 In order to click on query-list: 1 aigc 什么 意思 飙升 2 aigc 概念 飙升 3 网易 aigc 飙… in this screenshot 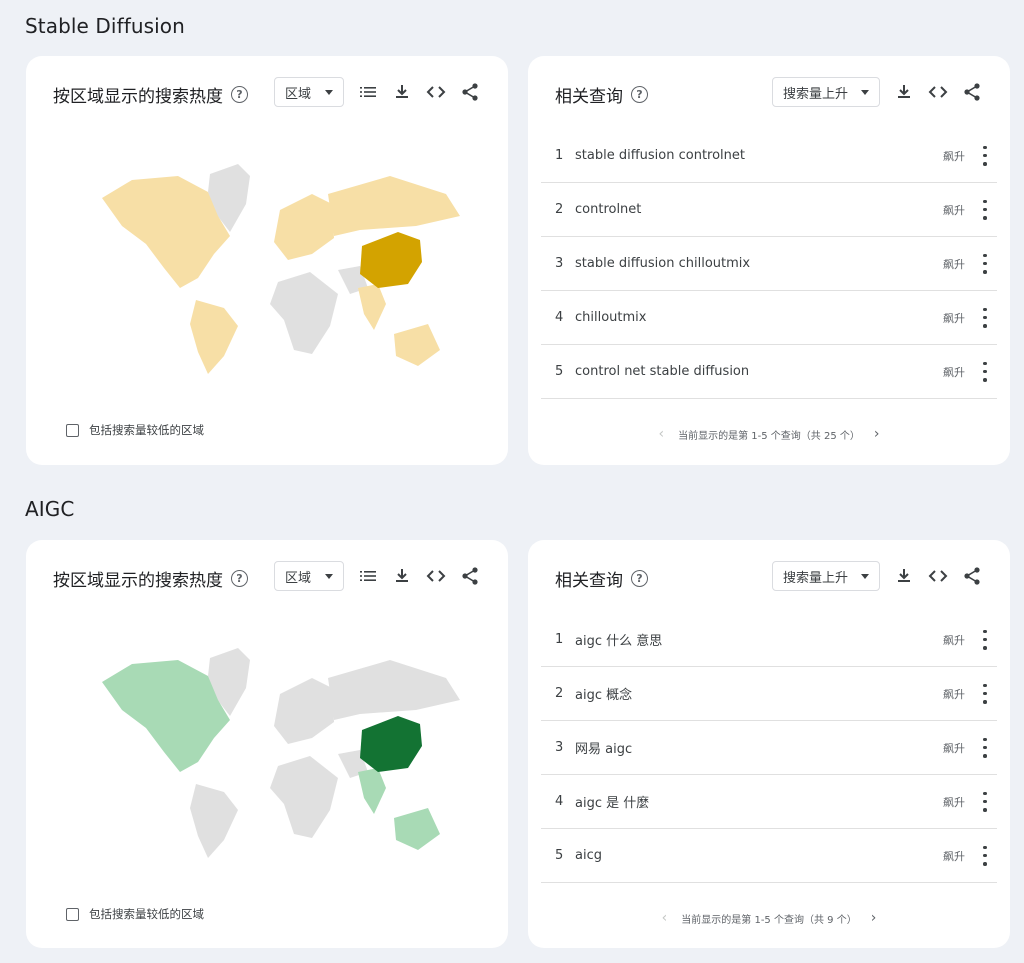, I will do `click(769, 748)`.